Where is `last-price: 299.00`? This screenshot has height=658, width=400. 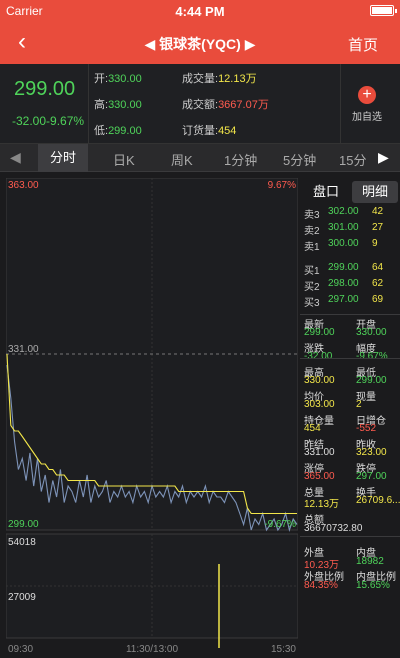 last-price: 299.00 is located at coordinates (45, 89).